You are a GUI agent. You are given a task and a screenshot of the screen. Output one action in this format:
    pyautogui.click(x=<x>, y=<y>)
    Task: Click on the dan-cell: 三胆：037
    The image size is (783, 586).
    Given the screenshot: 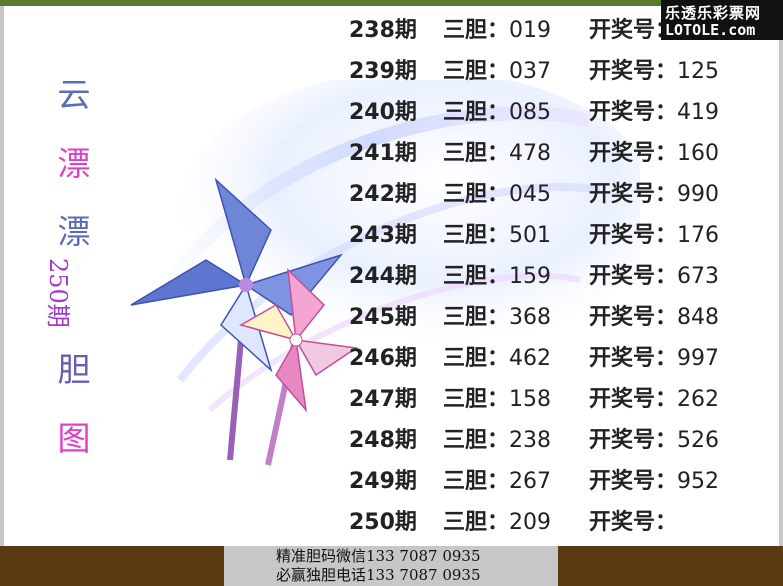 What is the action you would take?
    pyautogui.click(x=497, y=69)
    